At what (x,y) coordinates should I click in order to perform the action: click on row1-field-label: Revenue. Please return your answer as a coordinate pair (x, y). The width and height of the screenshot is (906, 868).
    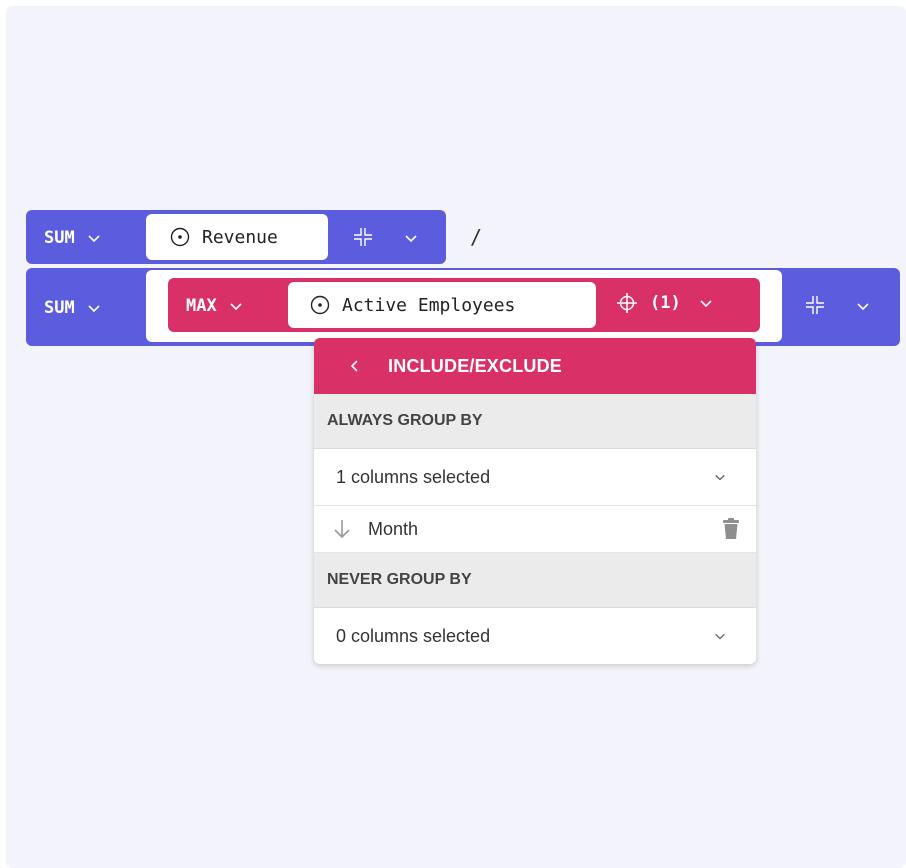
    Looking at the image, I should click on (240, 237).